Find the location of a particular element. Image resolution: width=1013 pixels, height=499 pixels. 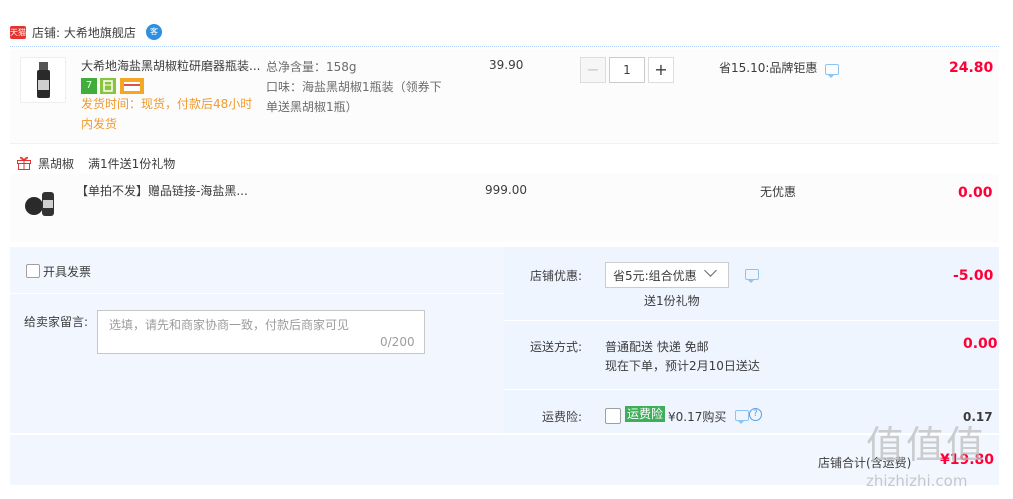

decrease-button: − is located at coordinates (593, 70).